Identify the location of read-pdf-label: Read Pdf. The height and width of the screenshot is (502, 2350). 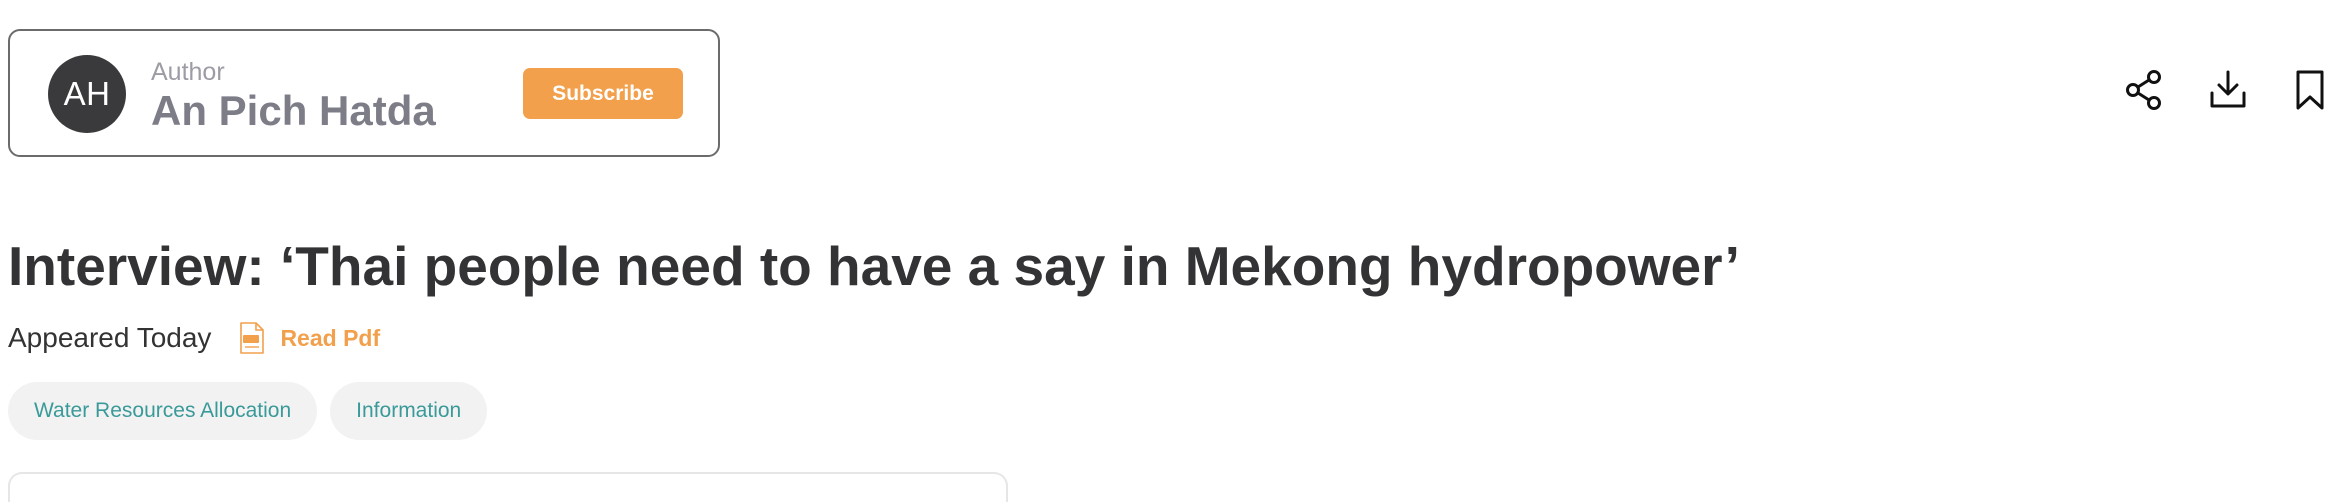
(330, 338).